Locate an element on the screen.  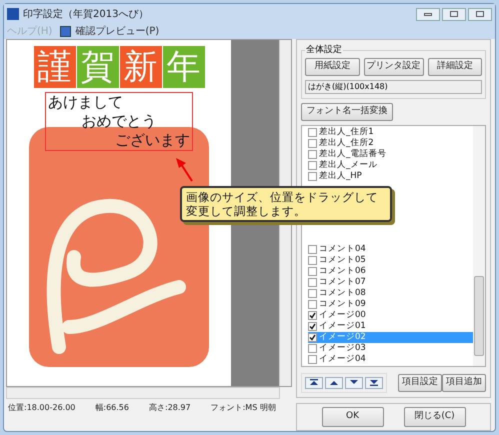
list-item: コメント07 is located at coordinates (390, 282).